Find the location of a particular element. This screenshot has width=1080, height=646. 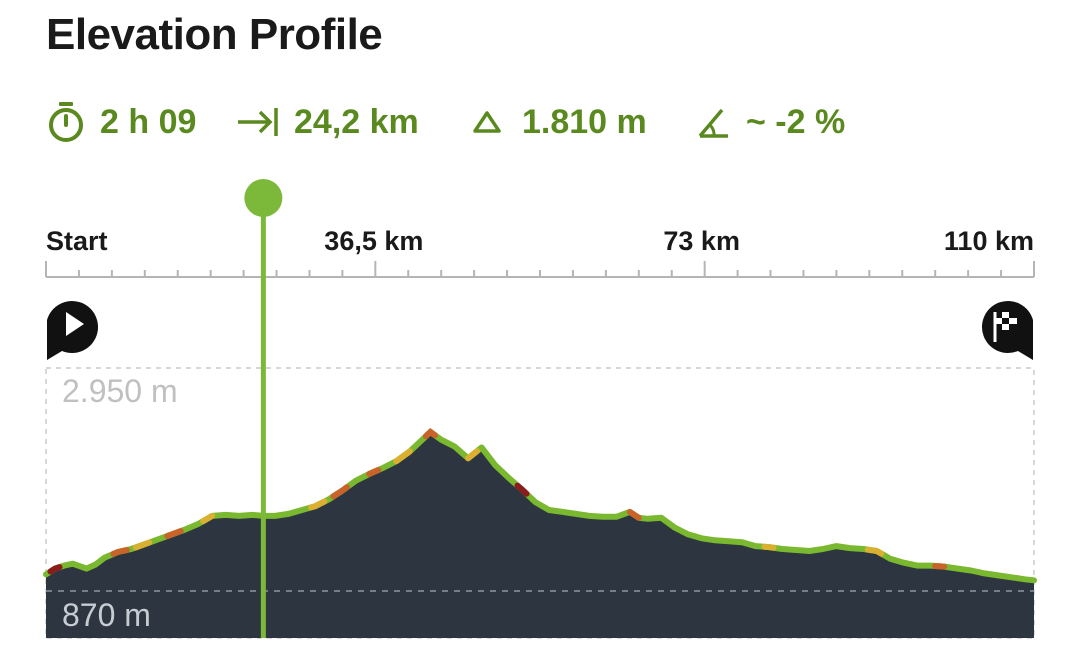

stat-duration-value: 2 h 09 is located at coordinates (148, 121).